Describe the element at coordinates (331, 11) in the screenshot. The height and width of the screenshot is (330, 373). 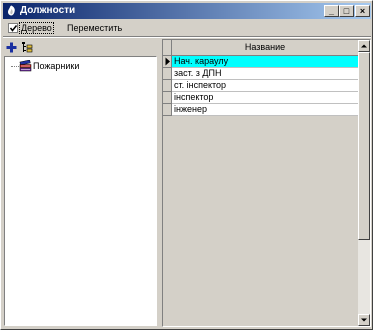
I see `minimize-button: _` at that location.